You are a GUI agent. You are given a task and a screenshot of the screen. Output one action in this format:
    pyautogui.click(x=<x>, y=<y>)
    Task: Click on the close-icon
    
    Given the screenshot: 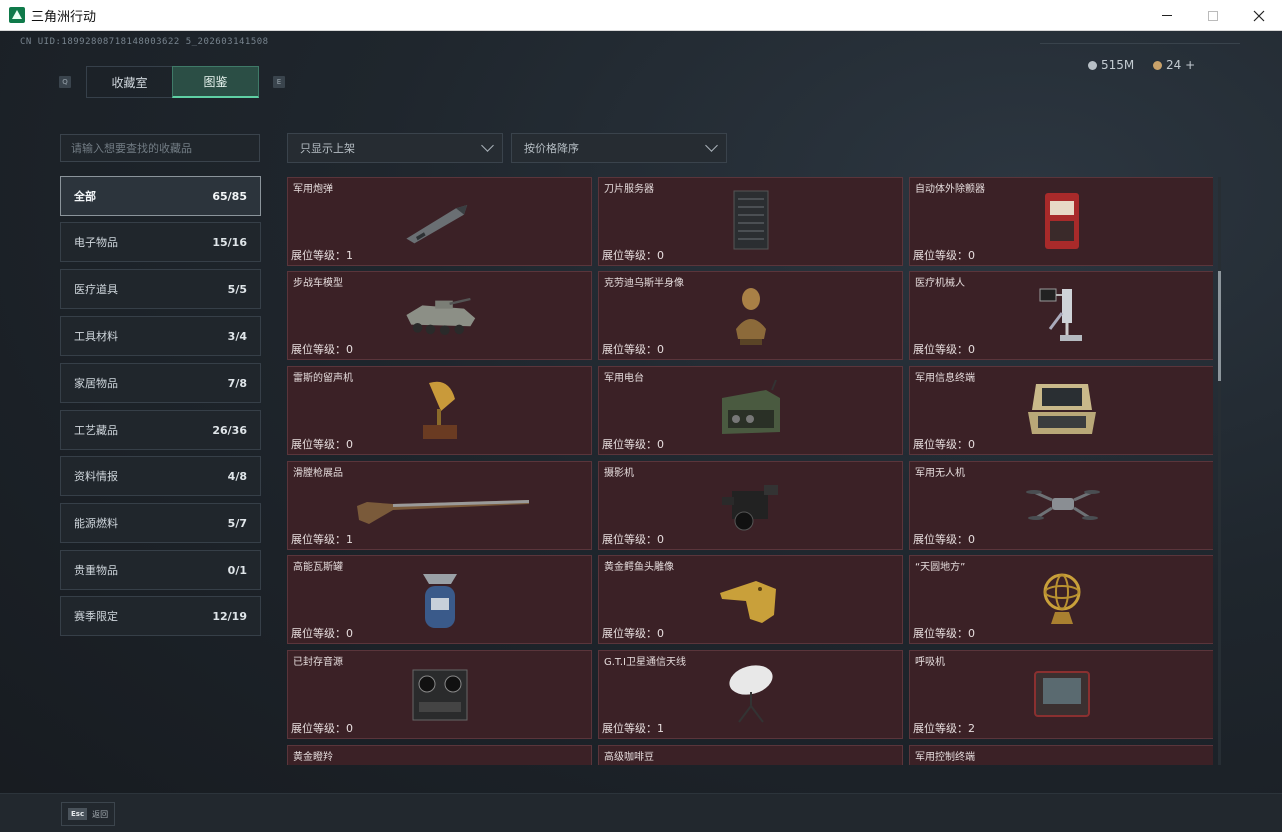 What is the action you would take?
    pyautogui.click(x=1259, y=15)
    